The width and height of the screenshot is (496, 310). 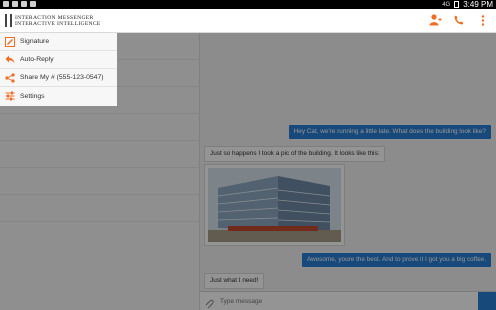 I want to click on signature-icon, so click(x=10, y=42).